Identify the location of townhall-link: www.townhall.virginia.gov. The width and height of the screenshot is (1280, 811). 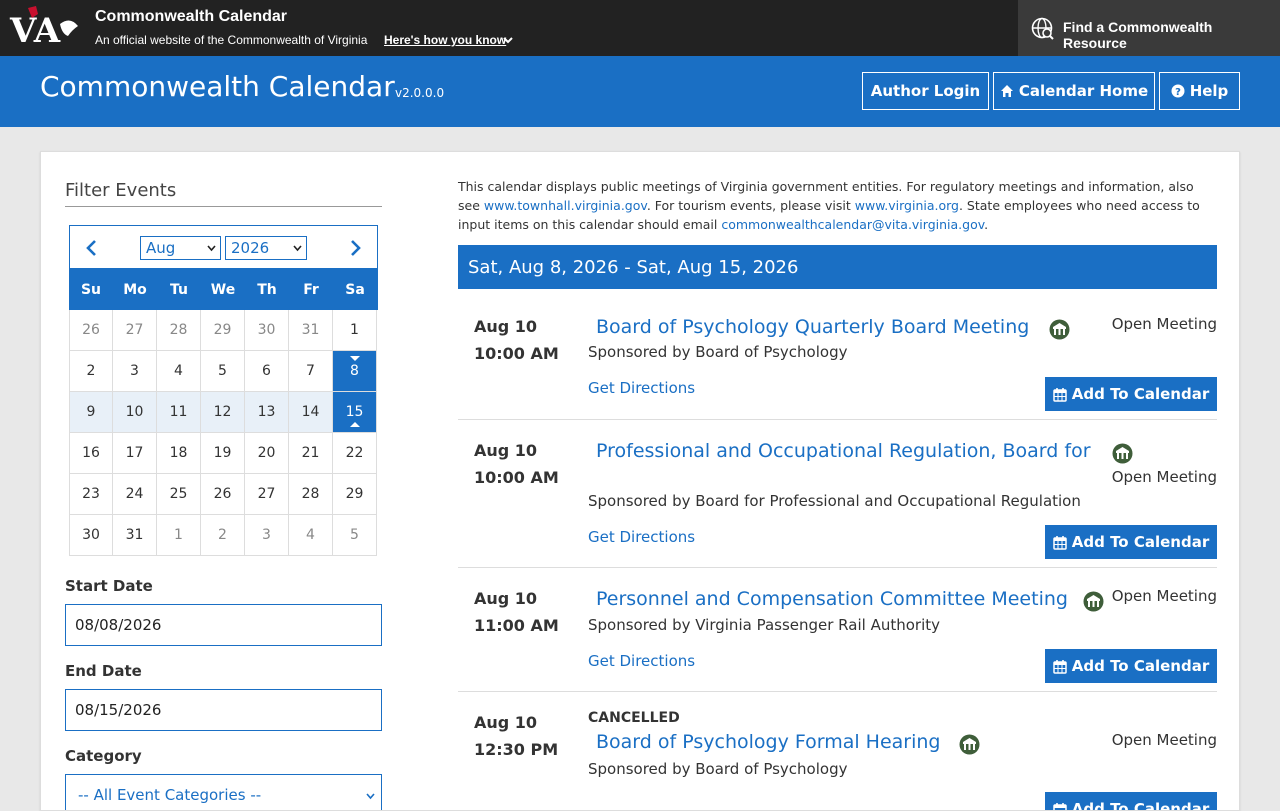
(565, 205).